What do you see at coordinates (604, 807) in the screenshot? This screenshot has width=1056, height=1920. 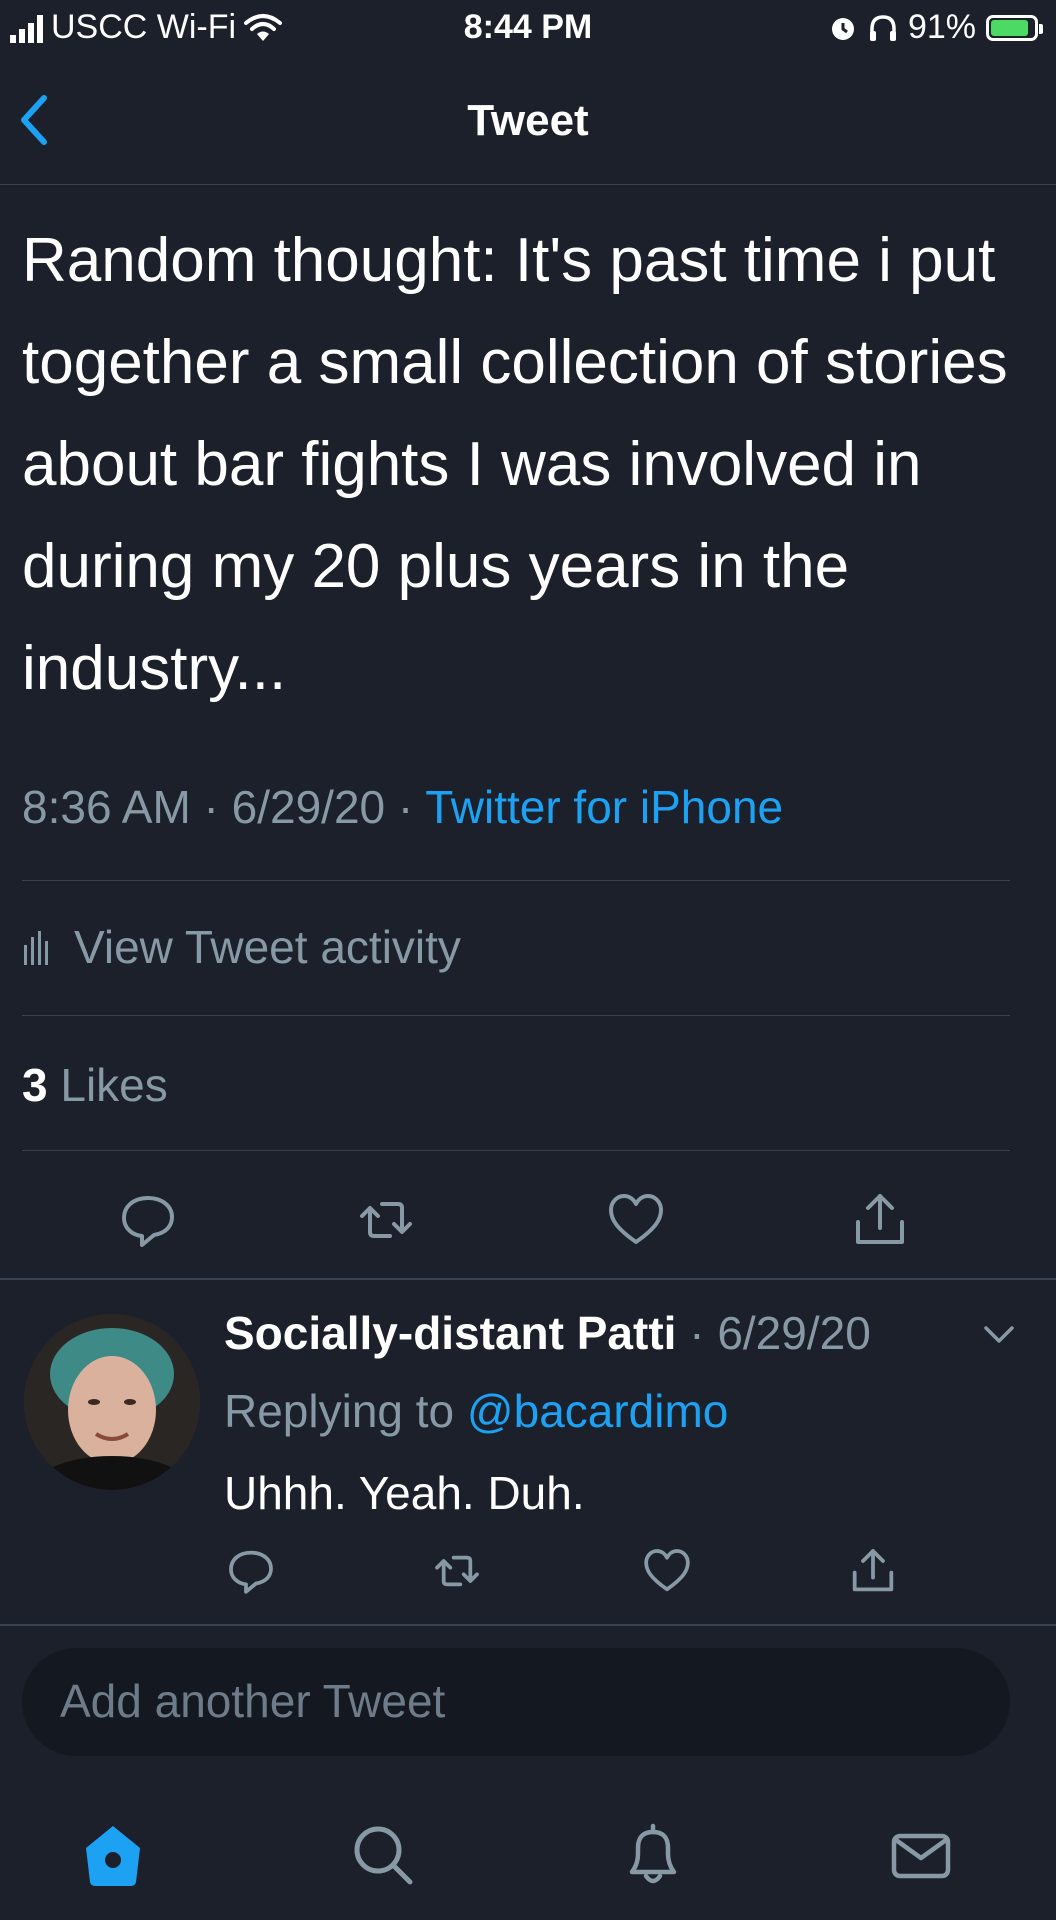 I see `tweet-source-link: Twitter for iPhone` at bounding box center [604, 807].